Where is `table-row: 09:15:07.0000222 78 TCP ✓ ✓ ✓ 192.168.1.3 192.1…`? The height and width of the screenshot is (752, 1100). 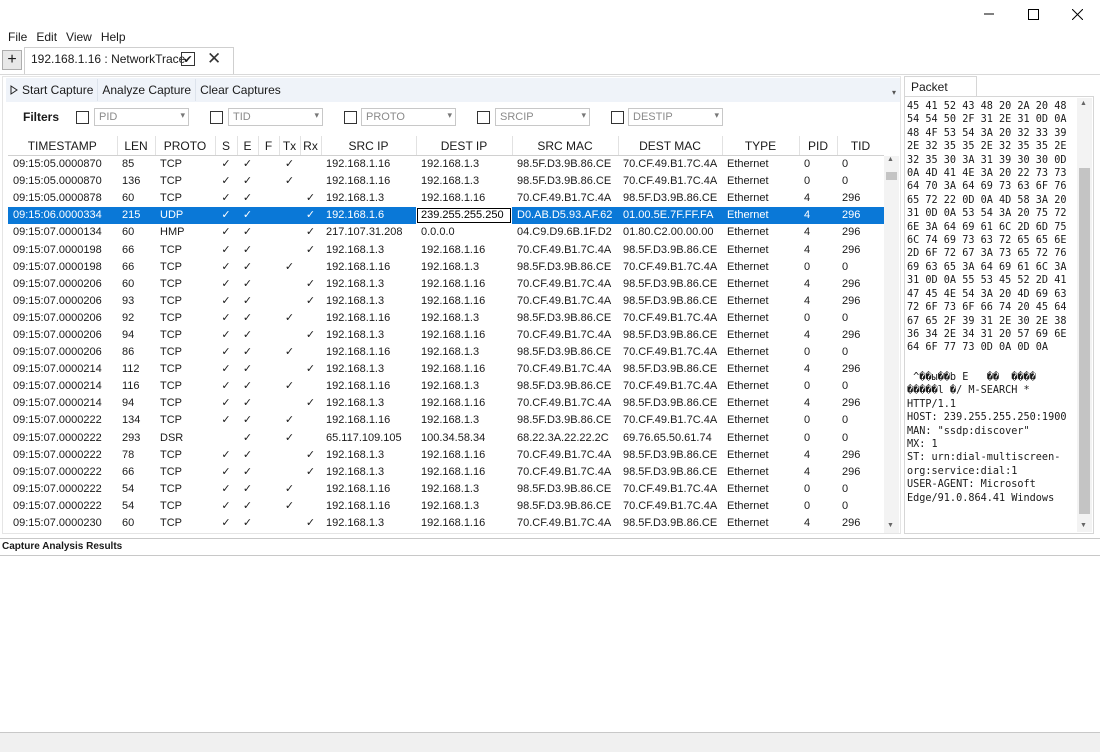
table-row: 09:15:07.0000222 78 TCP ✓ ✓ ✓ 192.168.1.3 192.1… is located at coordinates (446, 455).